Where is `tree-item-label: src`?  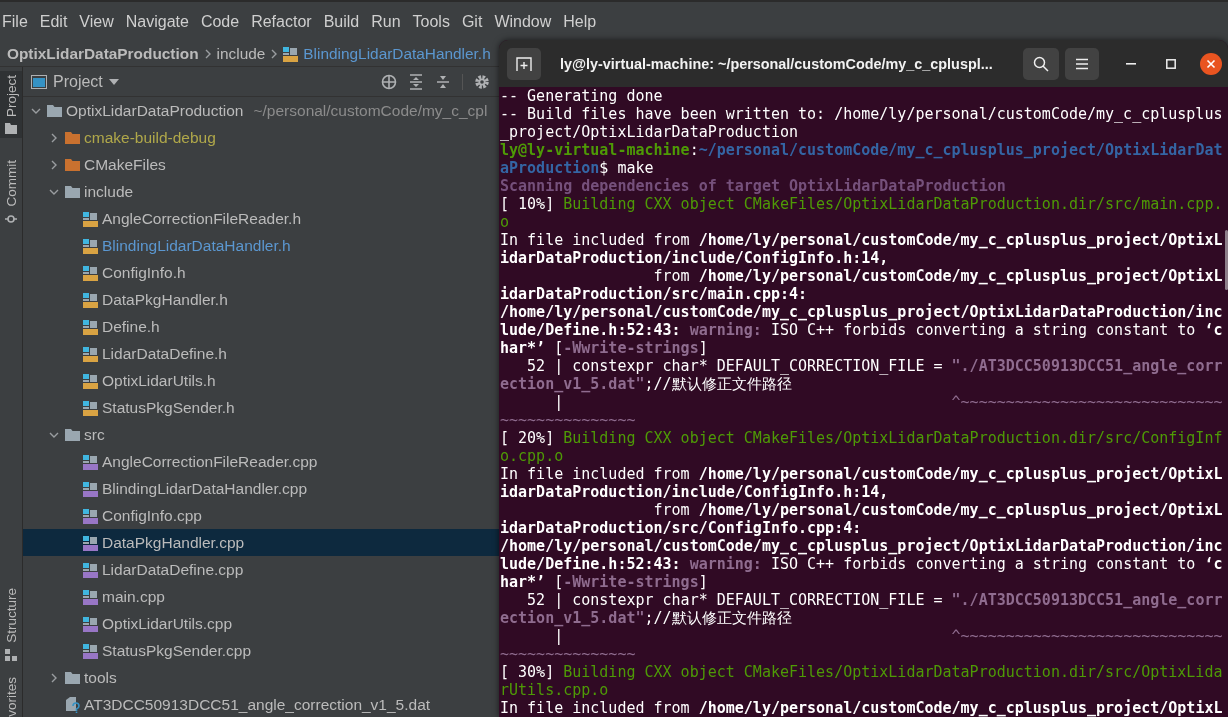 tree-item-label: src is located at coordinates (94, 434).